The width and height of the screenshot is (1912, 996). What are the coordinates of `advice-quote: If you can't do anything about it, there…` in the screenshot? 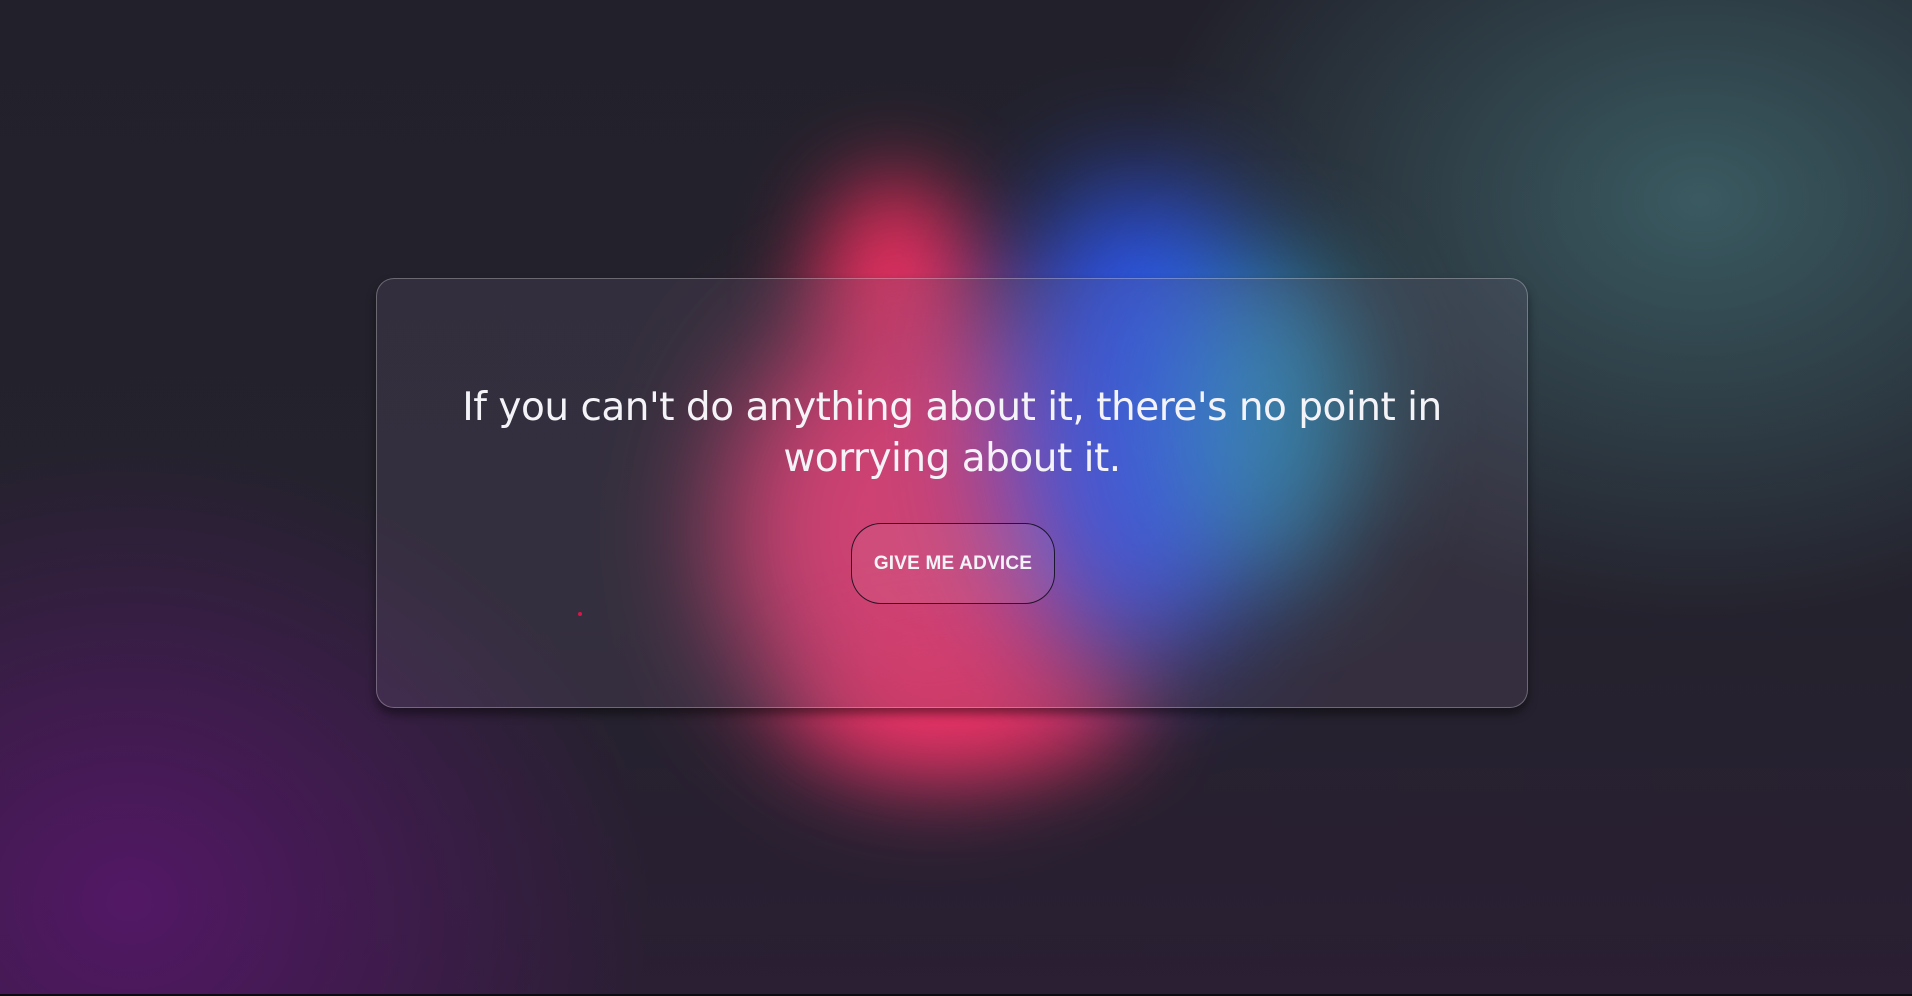 It's located at (952, 433).